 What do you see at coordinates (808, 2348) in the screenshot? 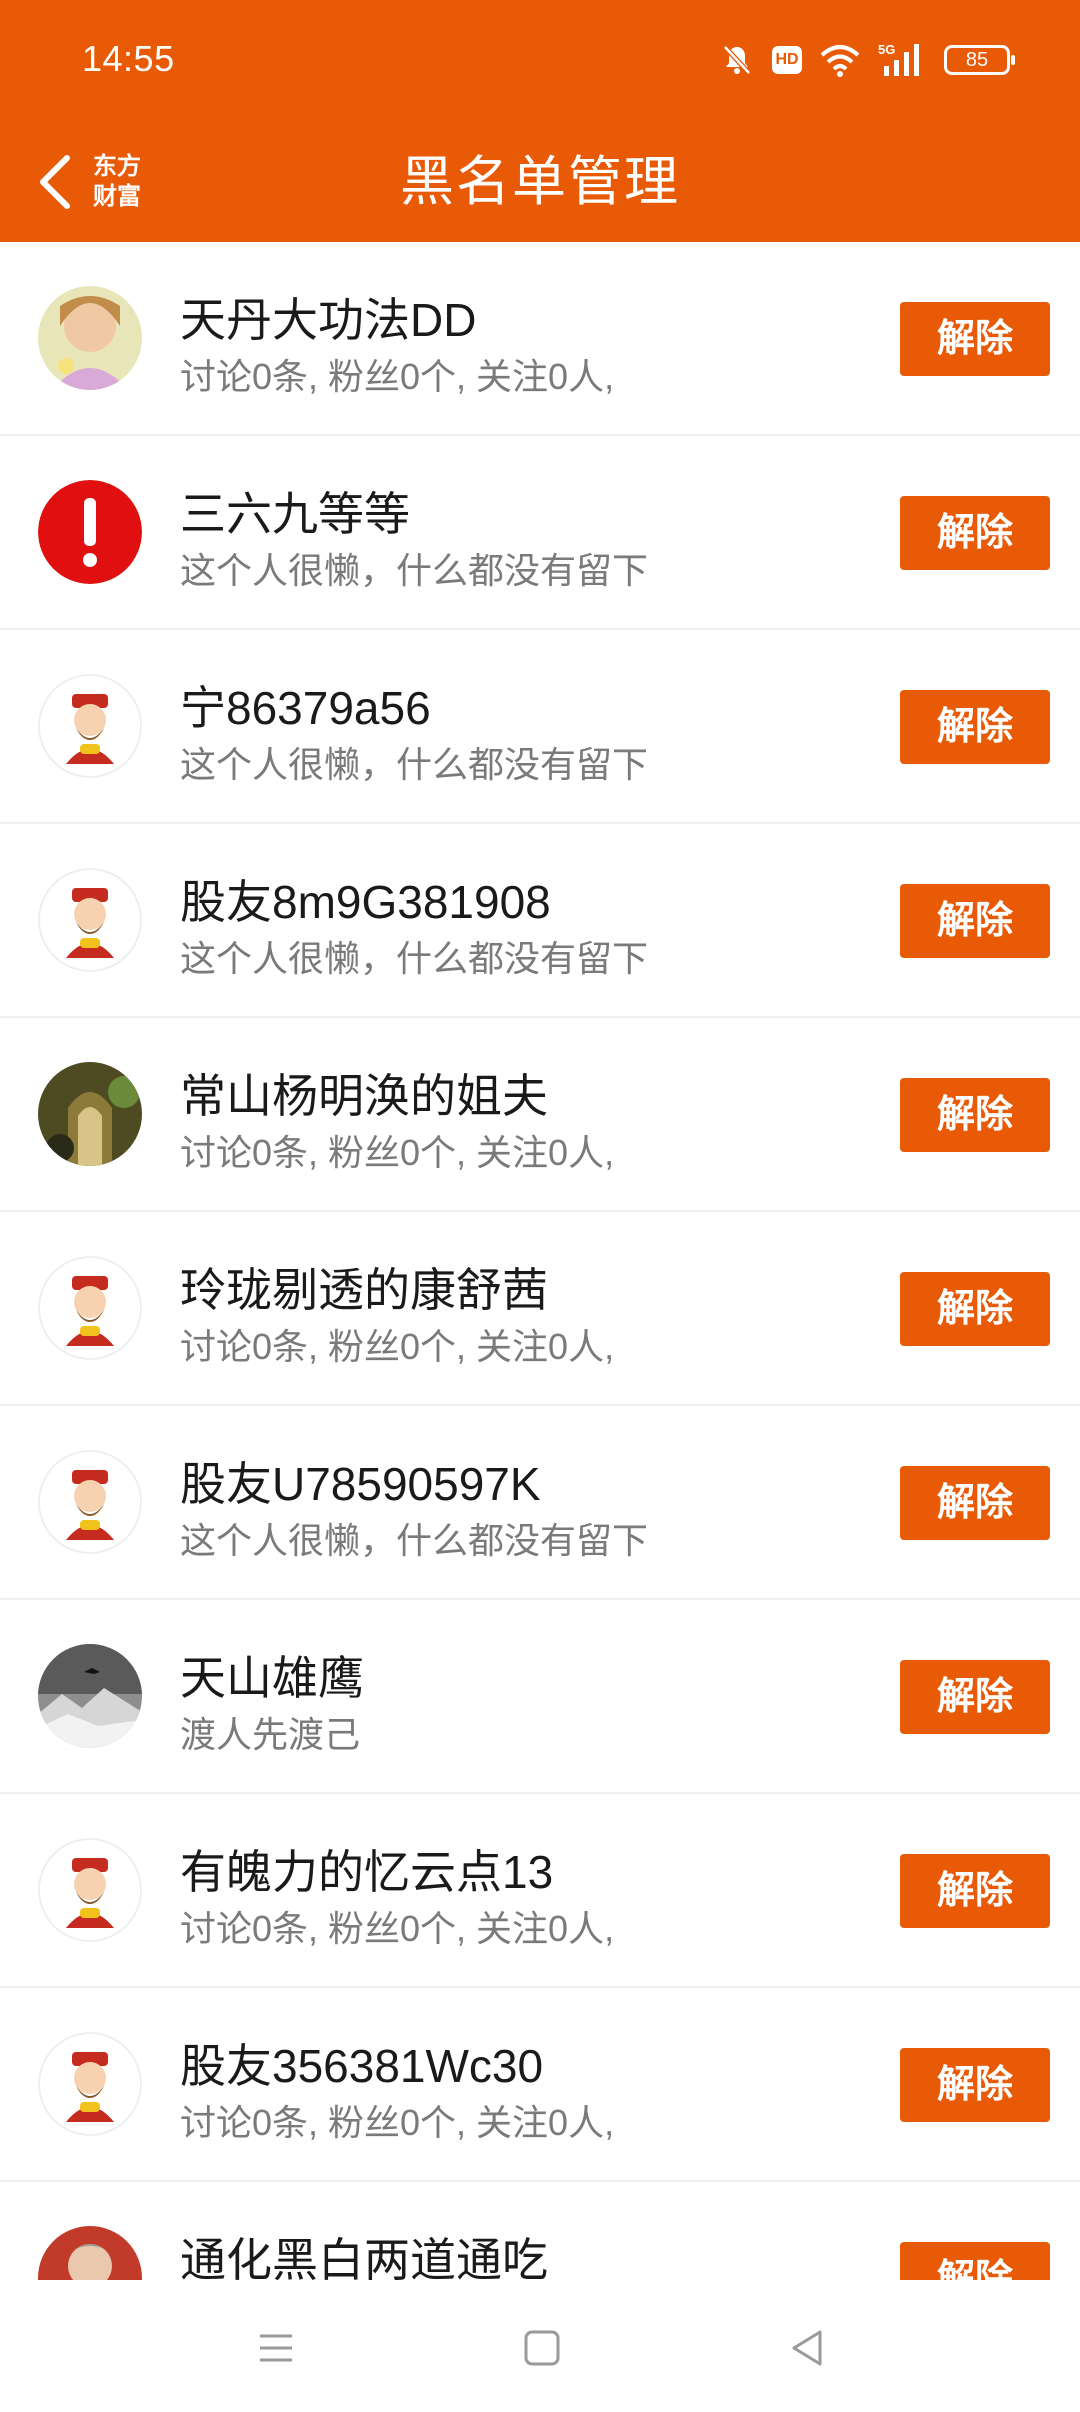
I see `back-triangle-icon` at bounding box center [808, 2348].